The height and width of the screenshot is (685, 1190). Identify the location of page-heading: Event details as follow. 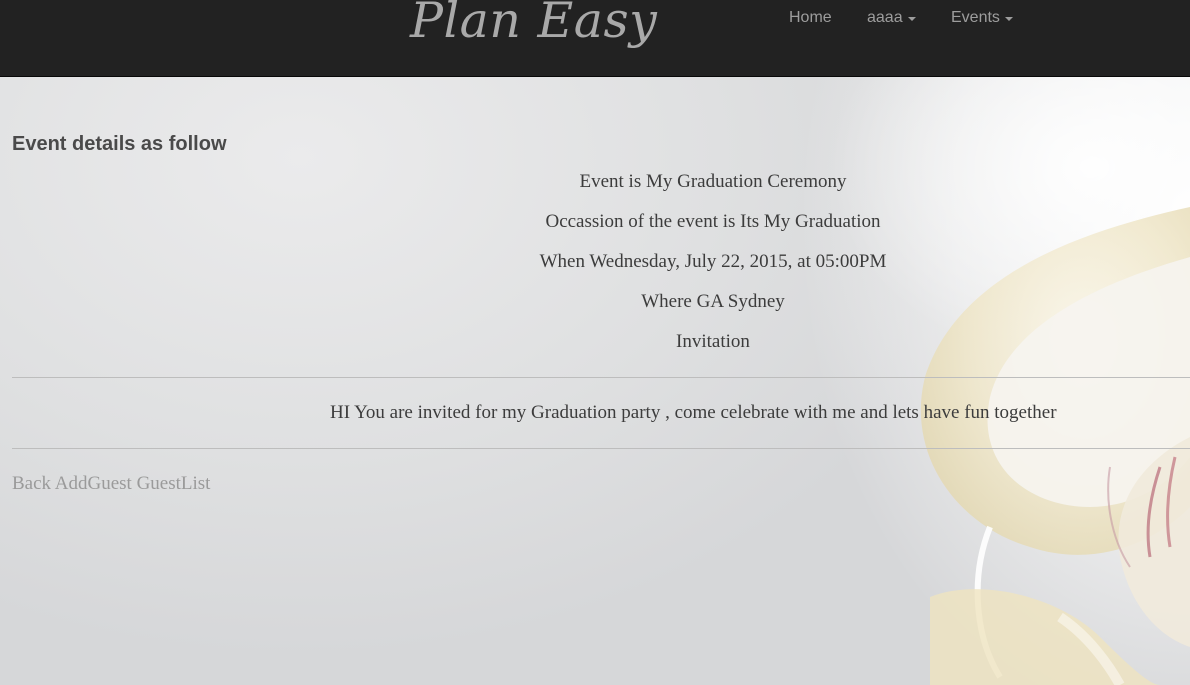
(119, 144).